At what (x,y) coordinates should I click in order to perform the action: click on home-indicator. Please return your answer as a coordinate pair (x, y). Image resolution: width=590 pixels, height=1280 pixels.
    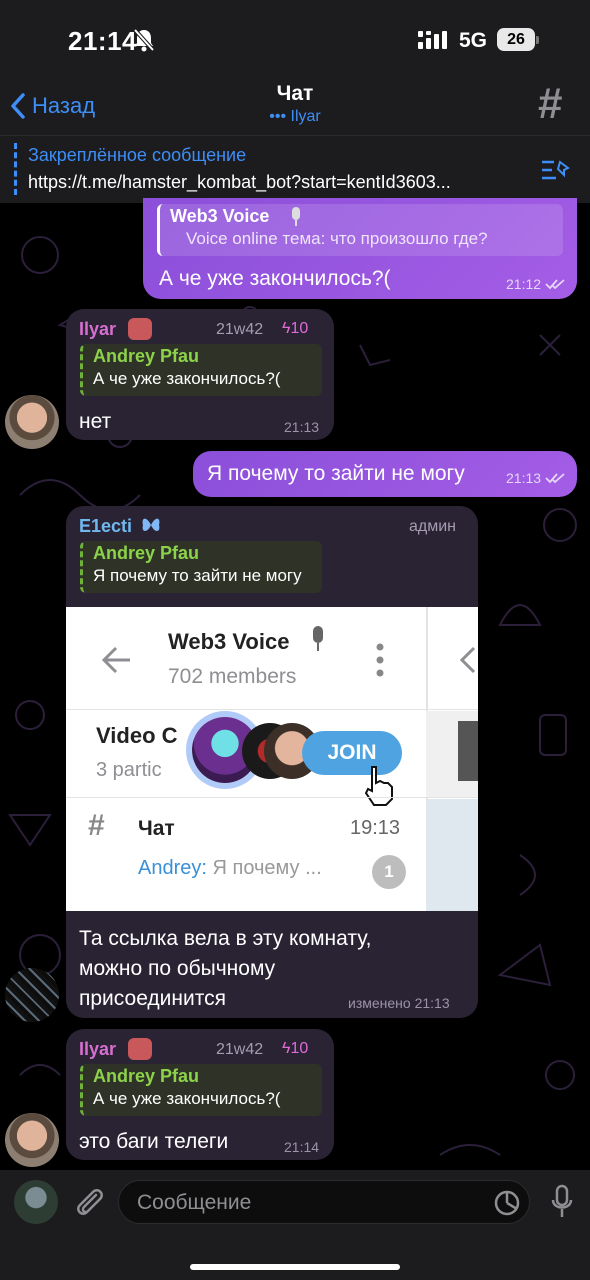
    Looking at the image, I should click on (295, 1267).